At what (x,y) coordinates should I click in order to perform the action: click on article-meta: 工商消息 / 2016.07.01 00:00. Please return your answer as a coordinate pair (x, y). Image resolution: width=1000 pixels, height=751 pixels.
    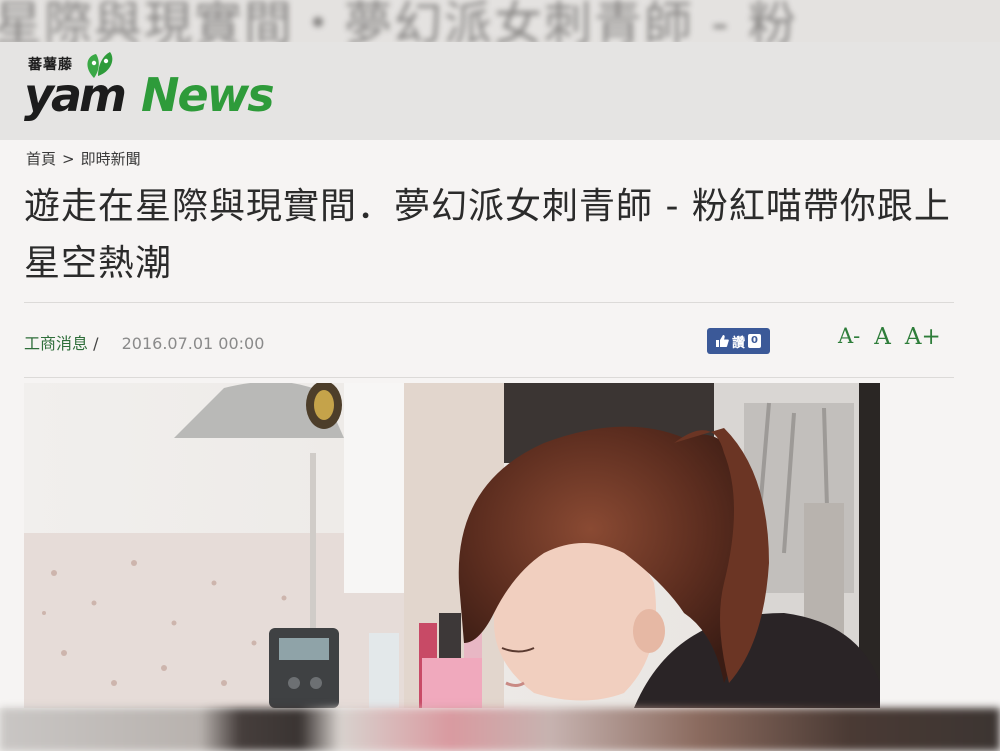
    Looking at the image, I should click on (144, 342).